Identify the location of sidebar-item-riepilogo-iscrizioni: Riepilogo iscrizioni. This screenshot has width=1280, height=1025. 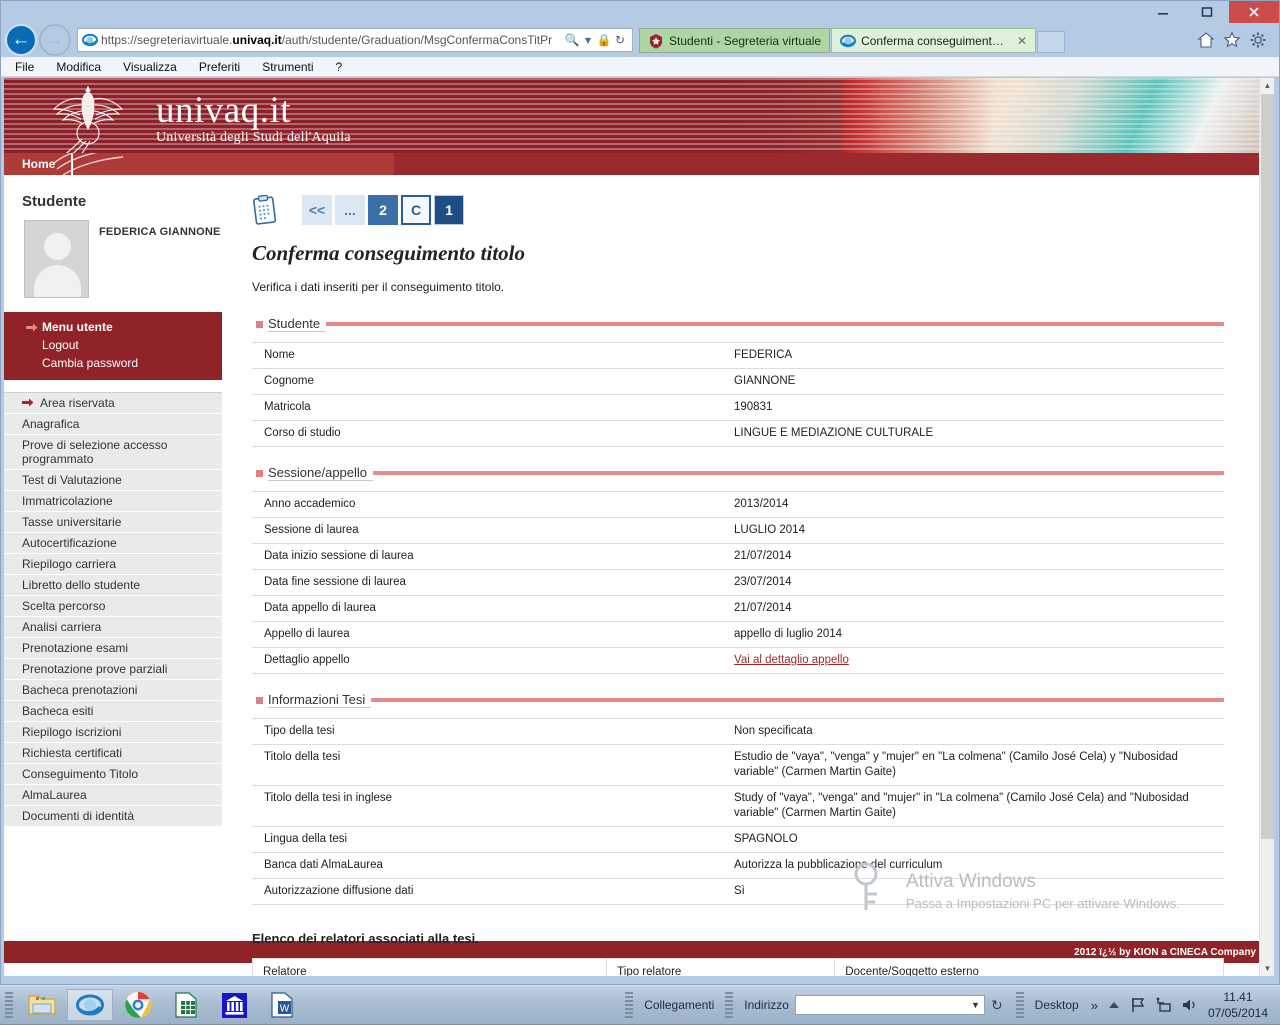
(113, 732).